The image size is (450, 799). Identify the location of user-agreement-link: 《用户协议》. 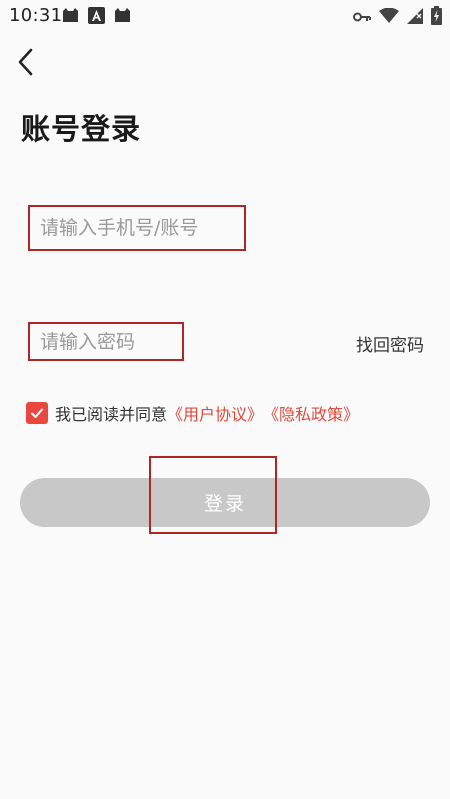
(215, 413).